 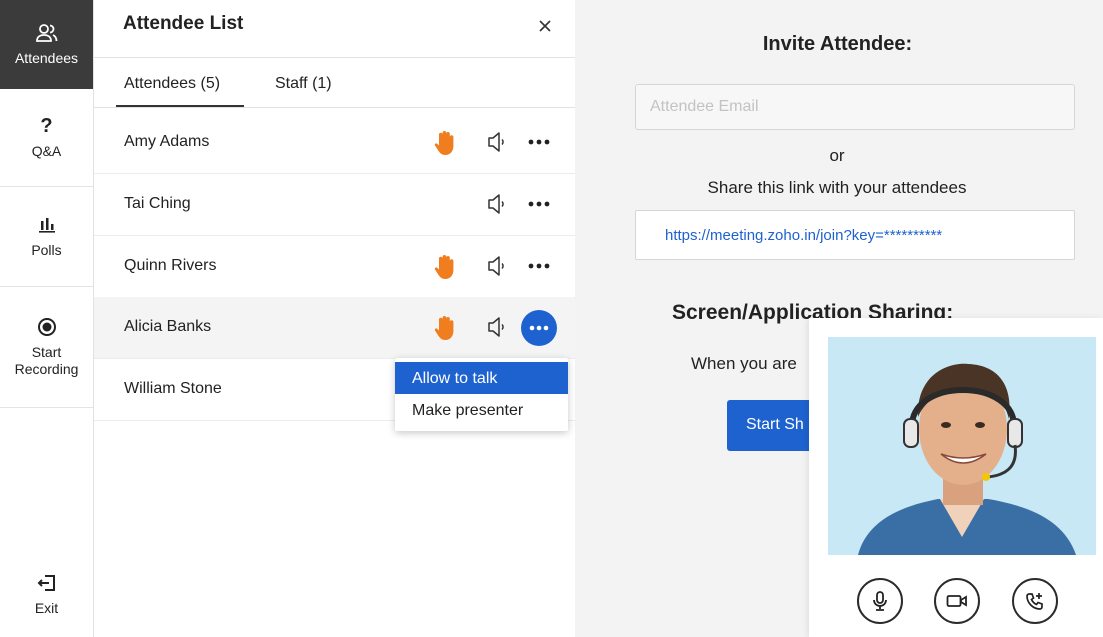 I want to click on attendee-tabs: Attendees (5) Staff (1), so click(x=334, y=83).